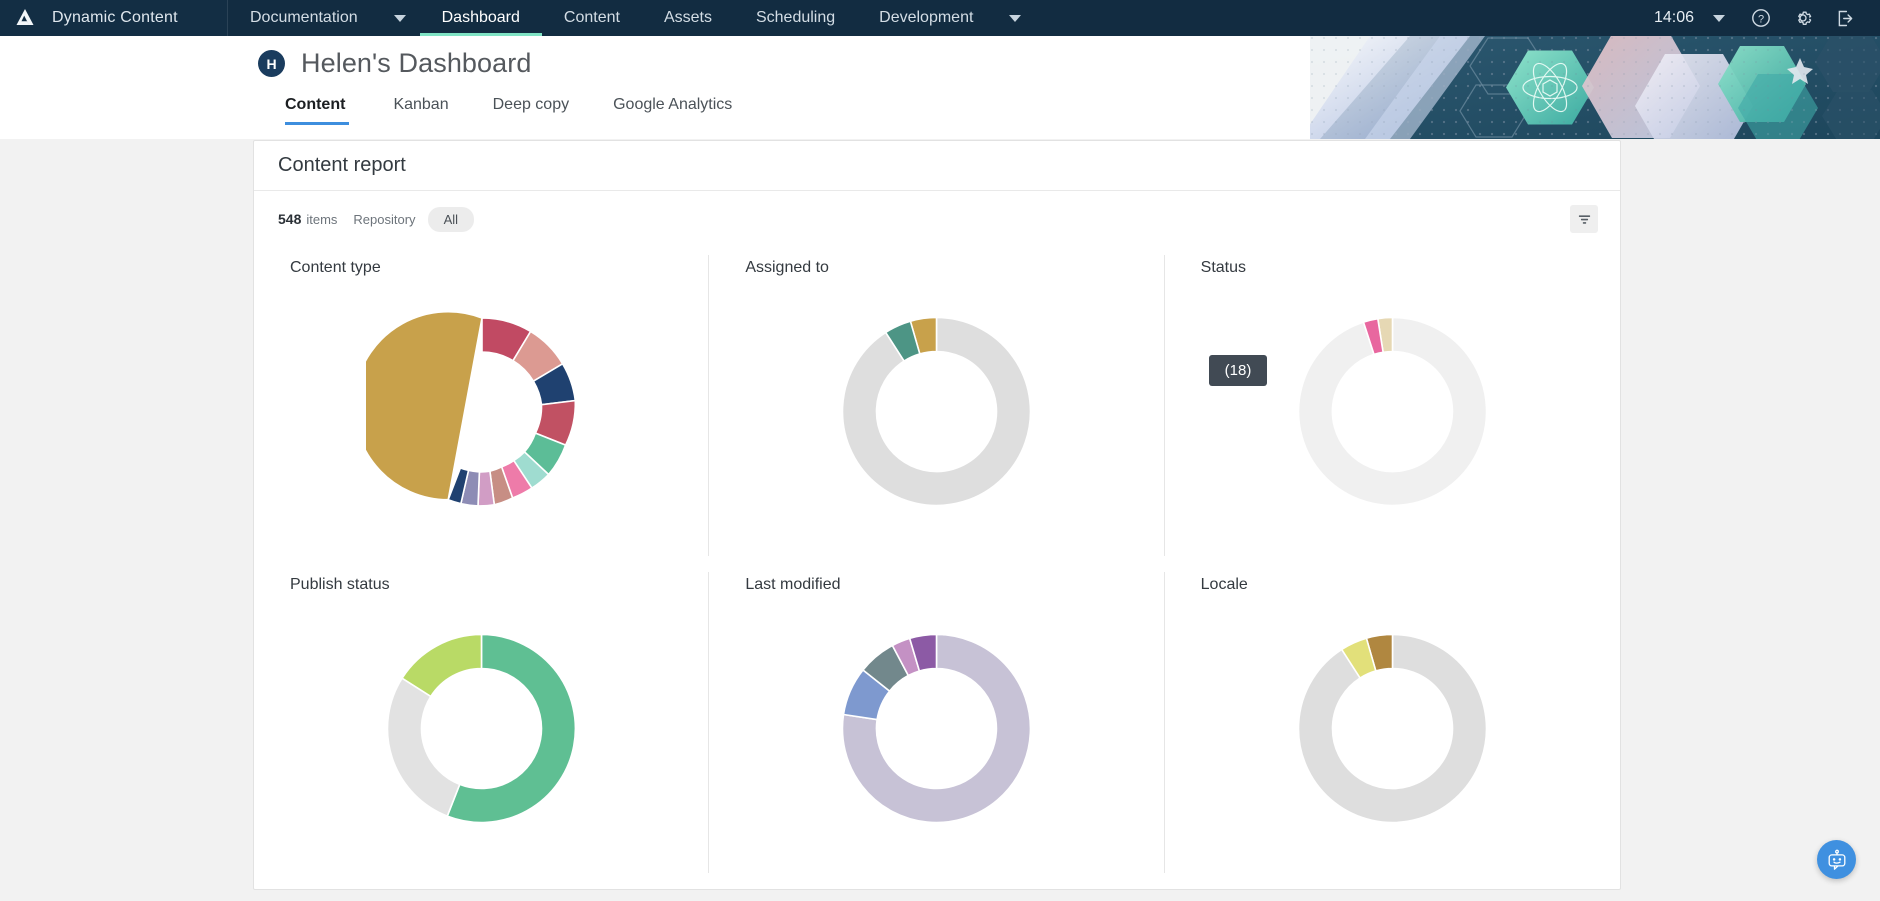 The height and width of the screenshot is (901, 1880). Describe the element at coordinates (290, 219) in the screenshot. I see `item-count: 548` at that location.